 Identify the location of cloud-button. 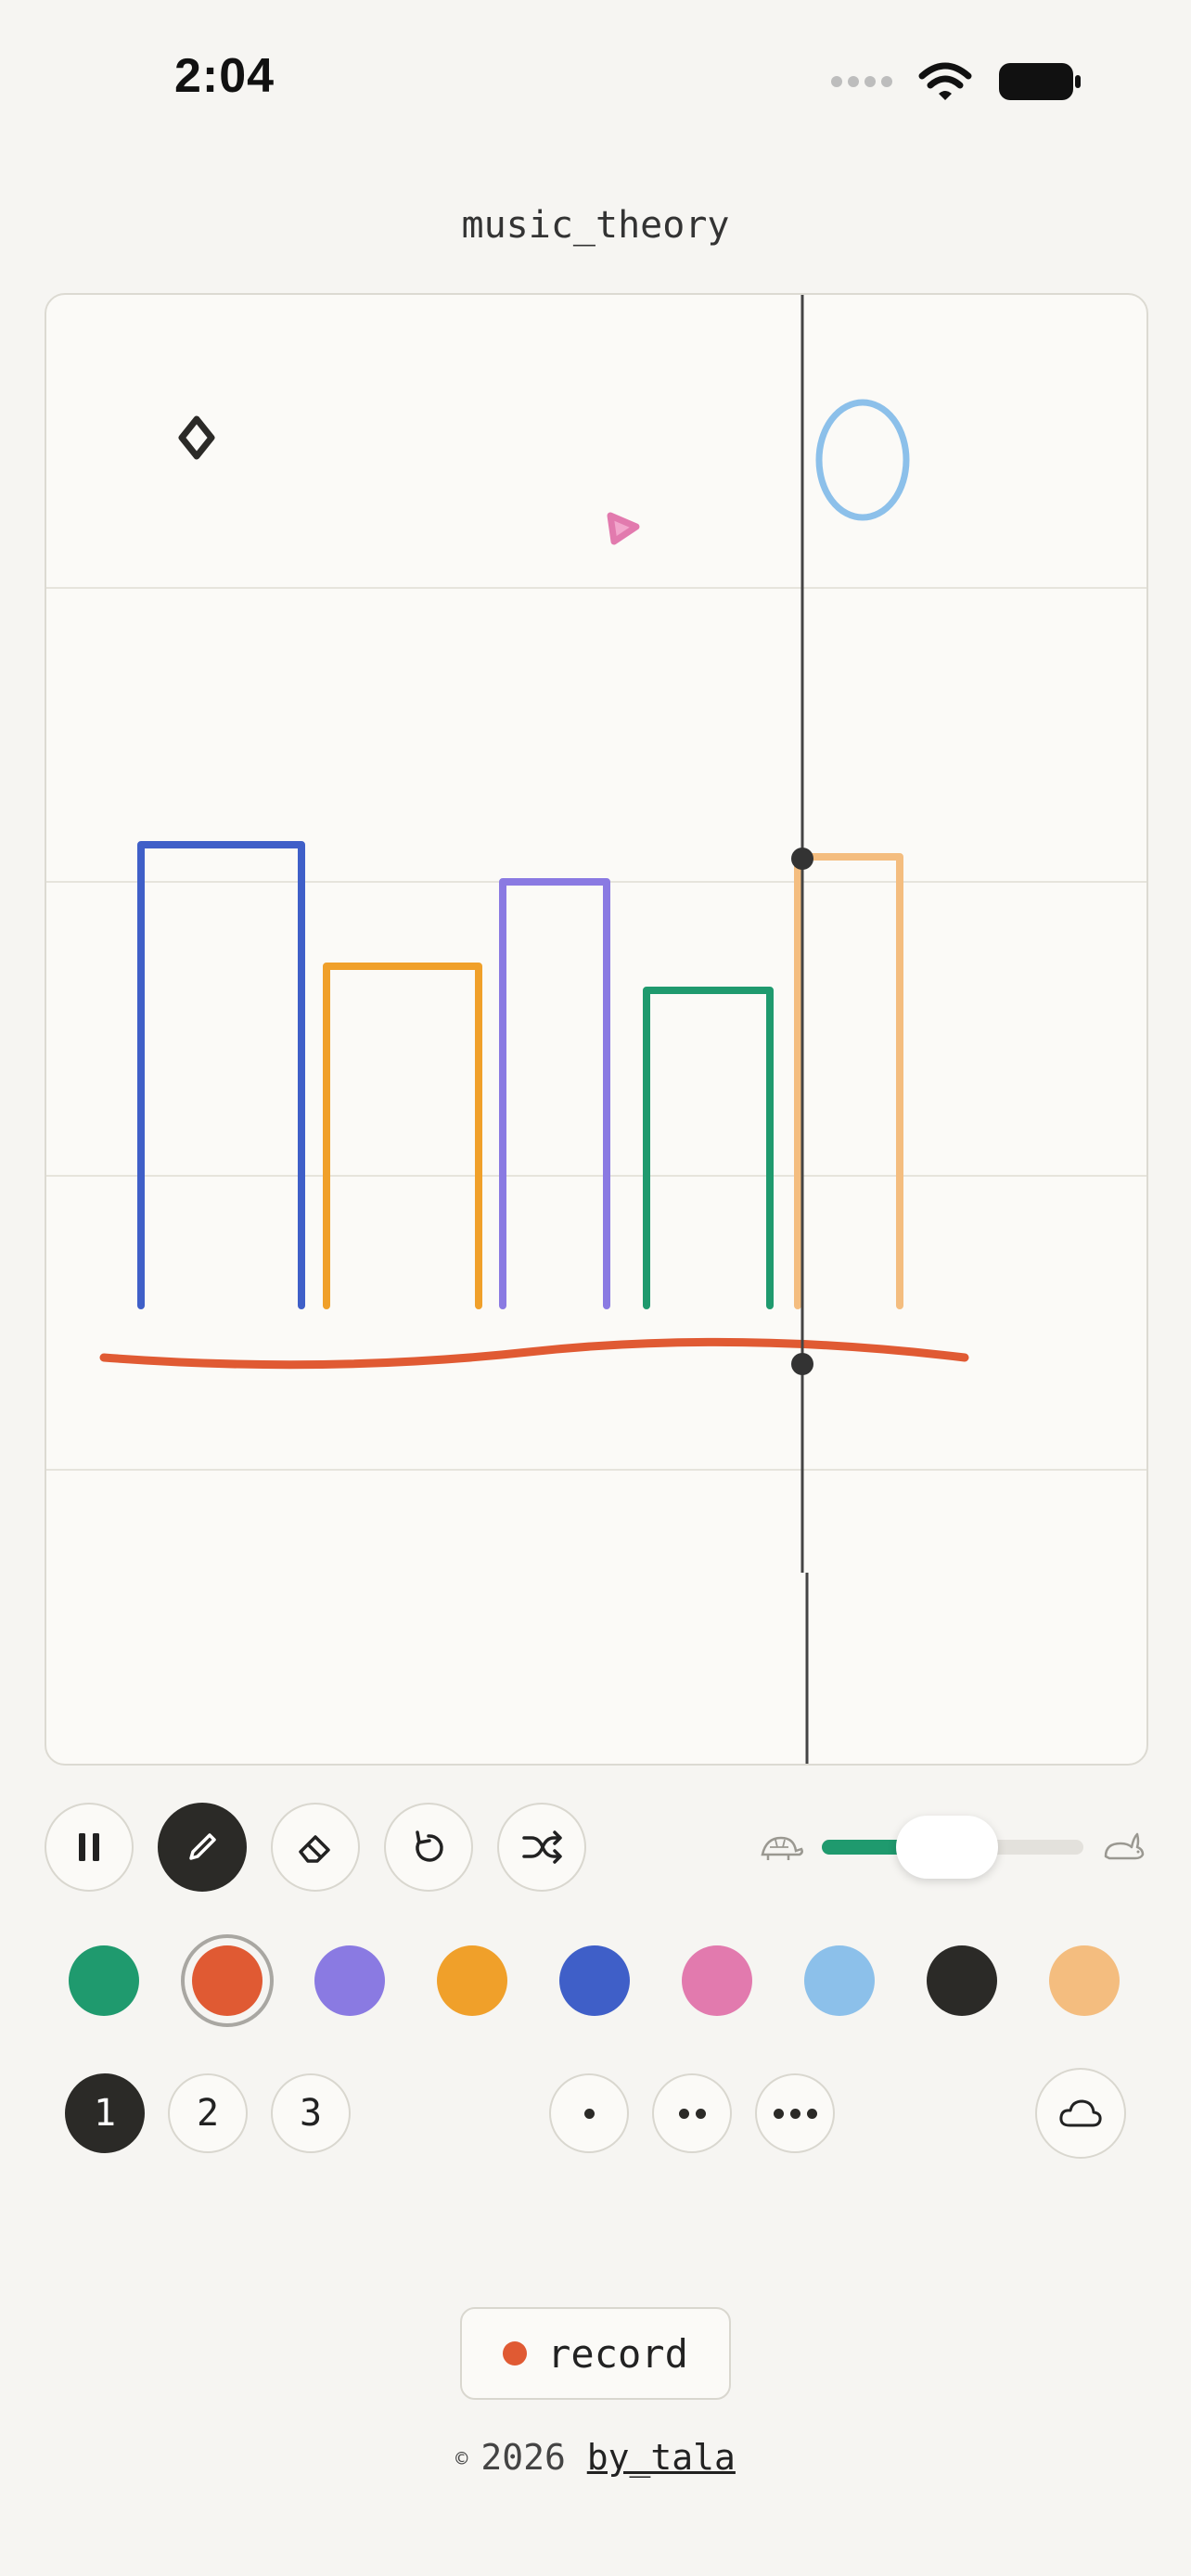
(1080, 2113).